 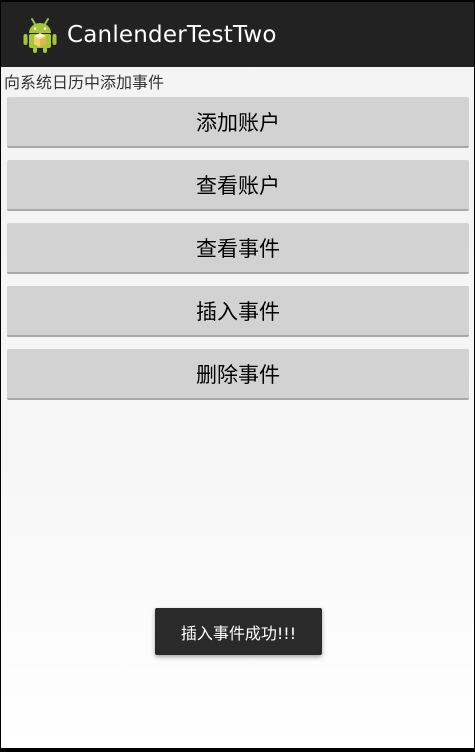 What do you see at coordinates (238, 311) in the screenshot?
I see `insert-event-button: 插入事件` at bounding box center [238, 311].